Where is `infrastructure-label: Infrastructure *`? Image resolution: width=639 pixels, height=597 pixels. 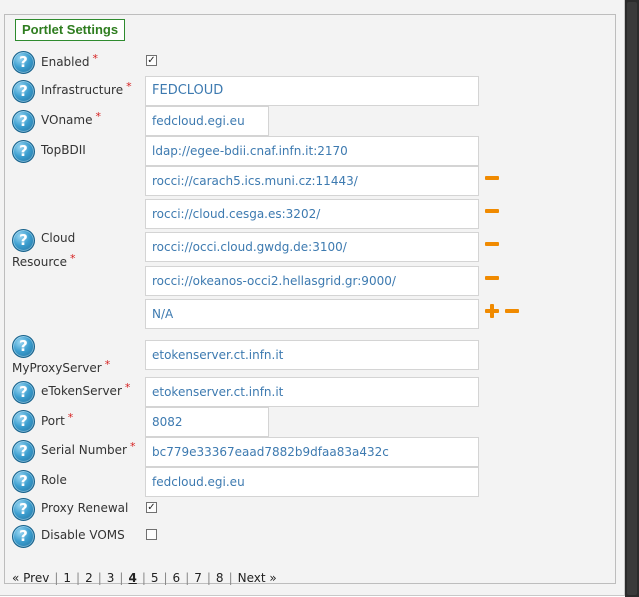
infrastructure-label: Infrastructure * is located at coordinates (86, 88).